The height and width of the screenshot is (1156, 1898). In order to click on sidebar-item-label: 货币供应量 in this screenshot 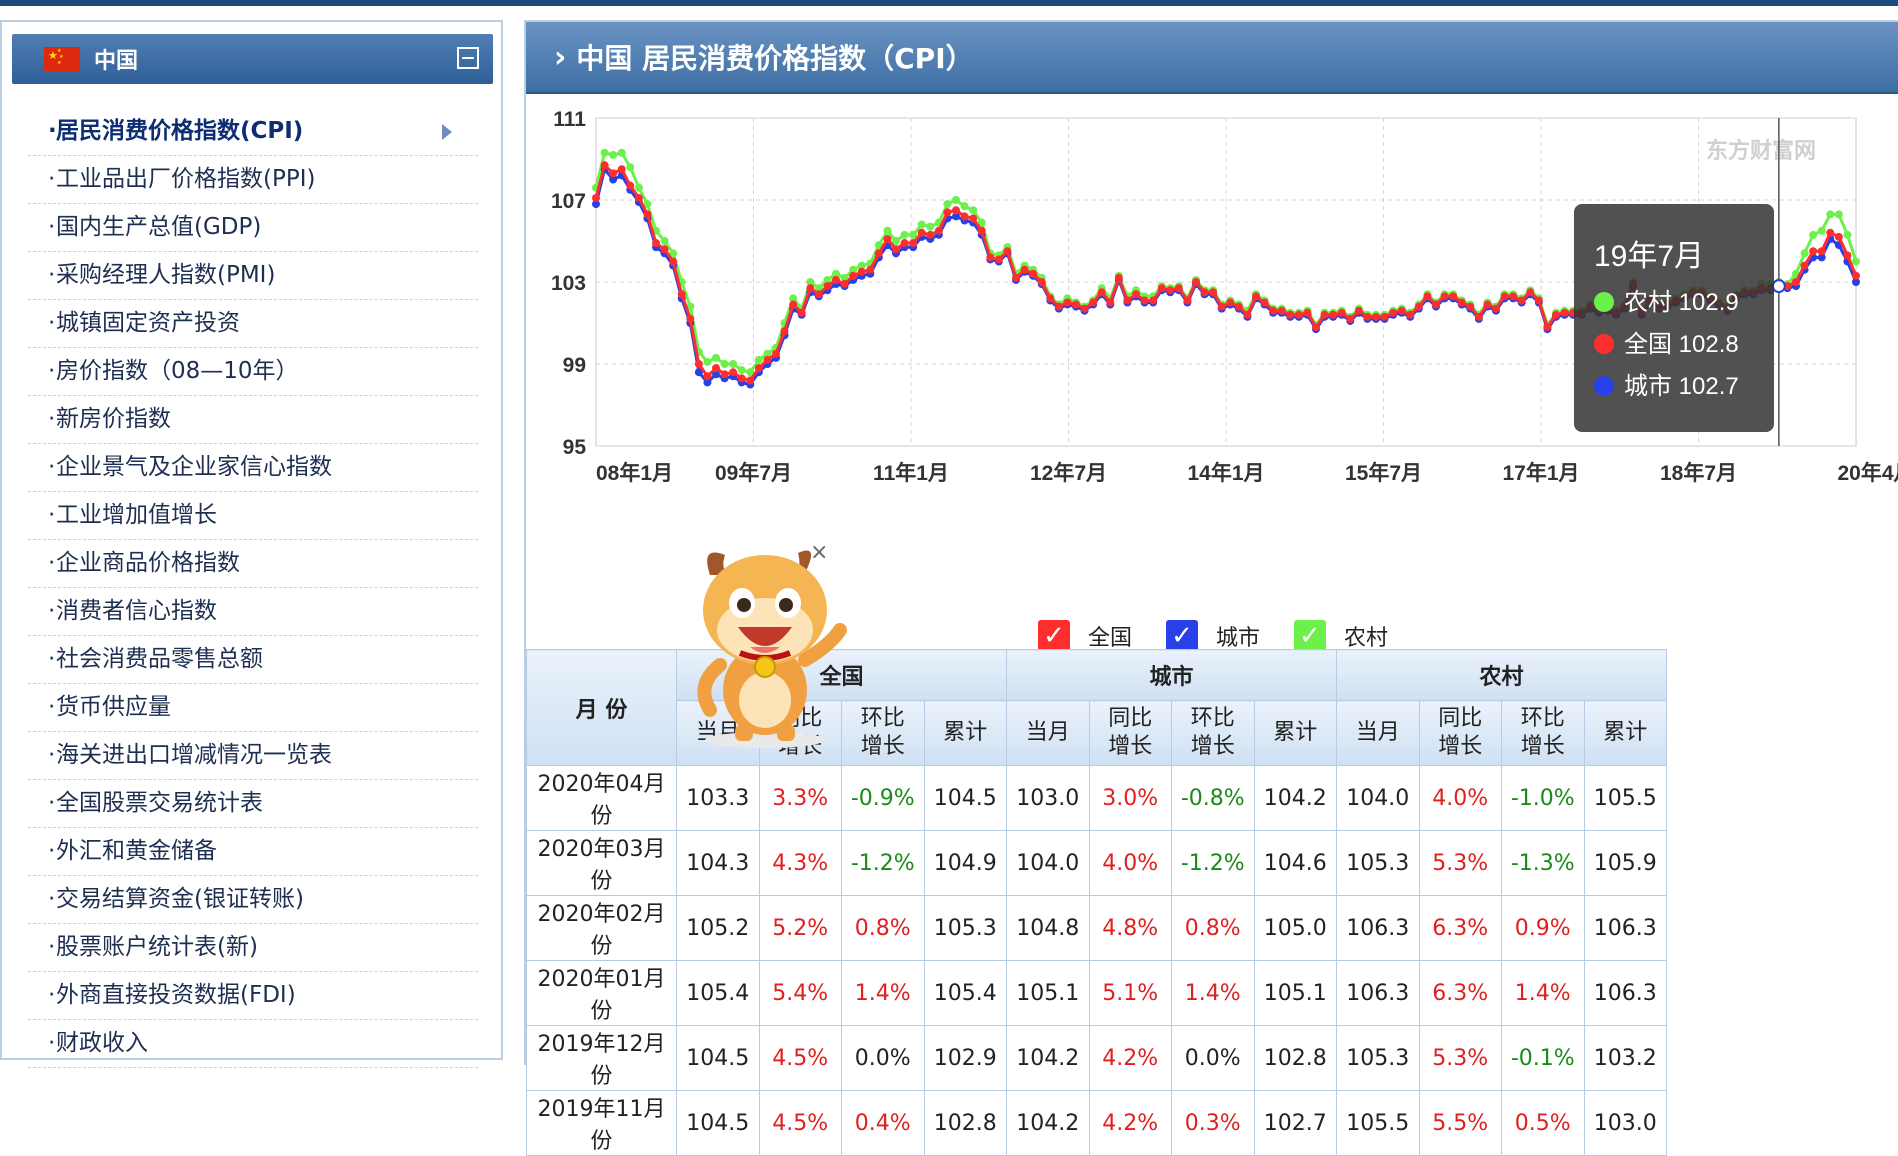, I will do `click(113, 707)`.